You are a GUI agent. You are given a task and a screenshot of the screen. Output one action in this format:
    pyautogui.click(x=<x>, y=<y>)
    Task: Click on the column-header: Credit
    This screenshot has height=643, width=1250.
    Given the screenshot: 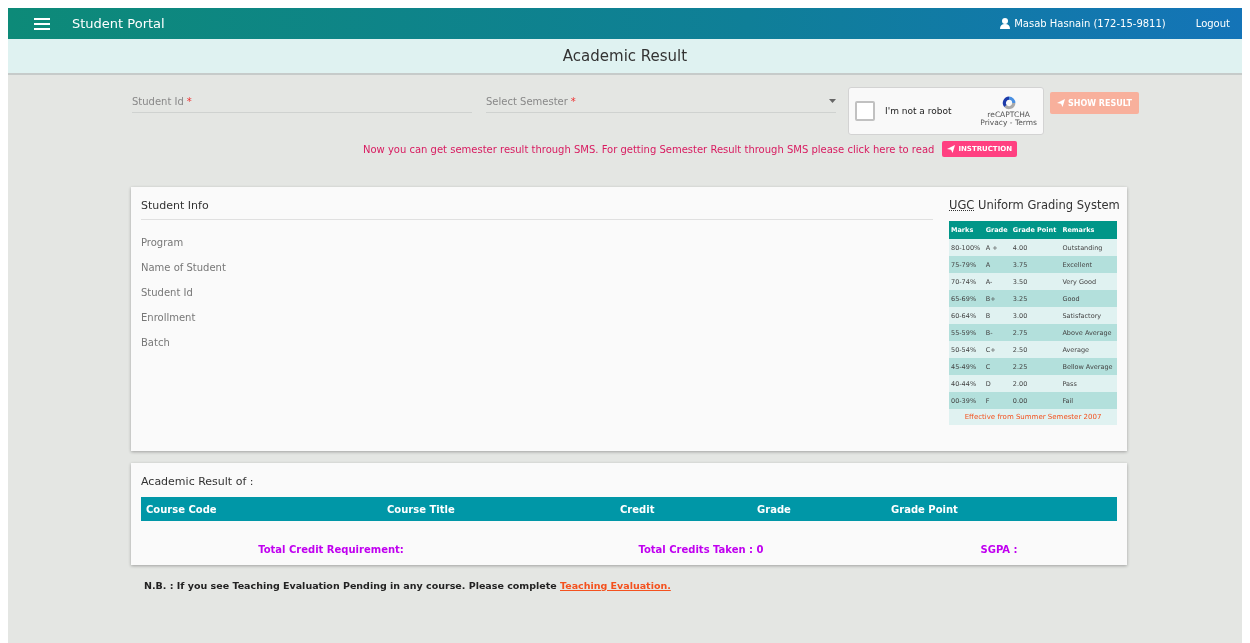 What is the action you would take?
    pyautogui.click(x=638, y=509)
    